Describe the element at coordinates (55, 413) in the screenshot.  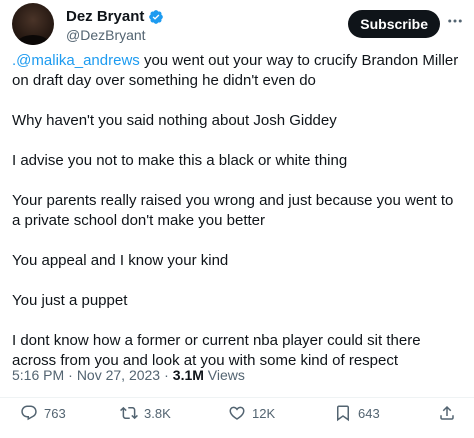
I see `reply-count: 763` at that location.